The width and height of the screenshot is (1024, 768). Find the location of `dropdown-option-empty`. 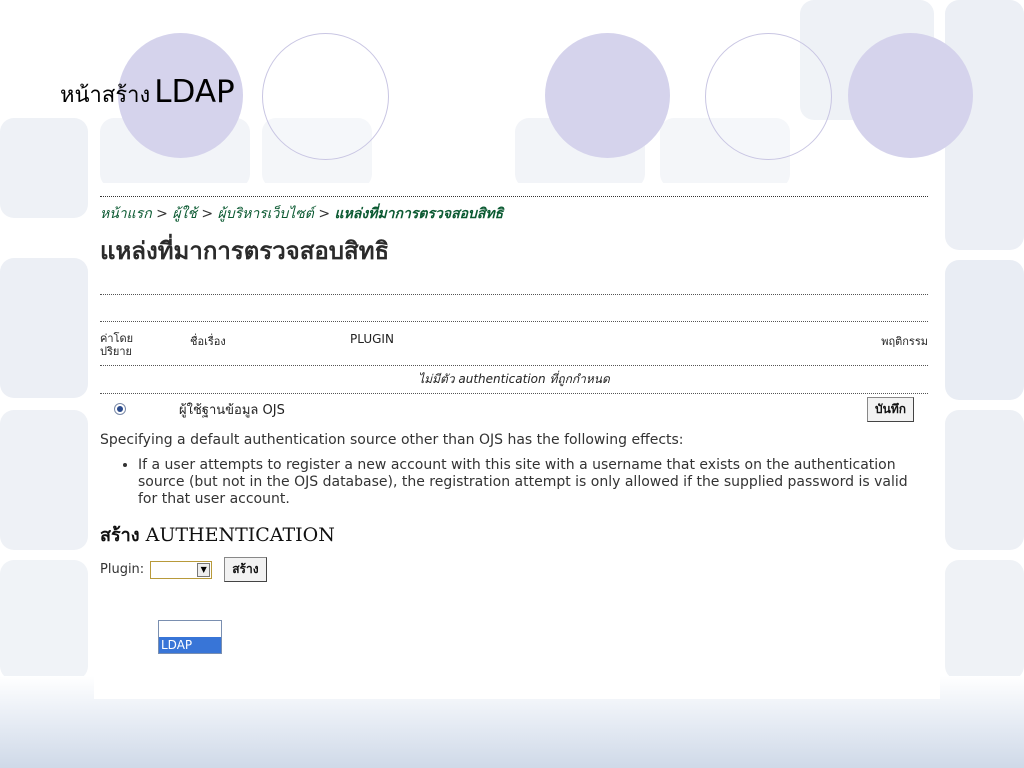

dropdown-option-empty is located at coordinates (190, 629).